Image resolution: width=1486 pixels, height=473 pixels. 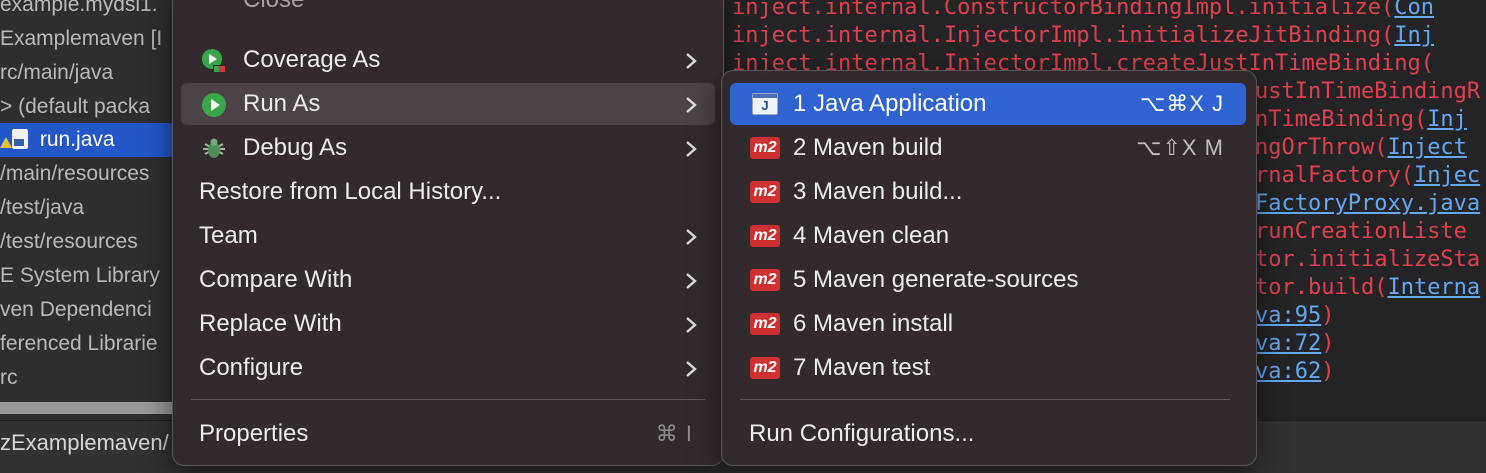 What do you see at coordinates (448, 10) in the screenshot?
I see `menu-item-close: Close` at bounding box center [448, 10].